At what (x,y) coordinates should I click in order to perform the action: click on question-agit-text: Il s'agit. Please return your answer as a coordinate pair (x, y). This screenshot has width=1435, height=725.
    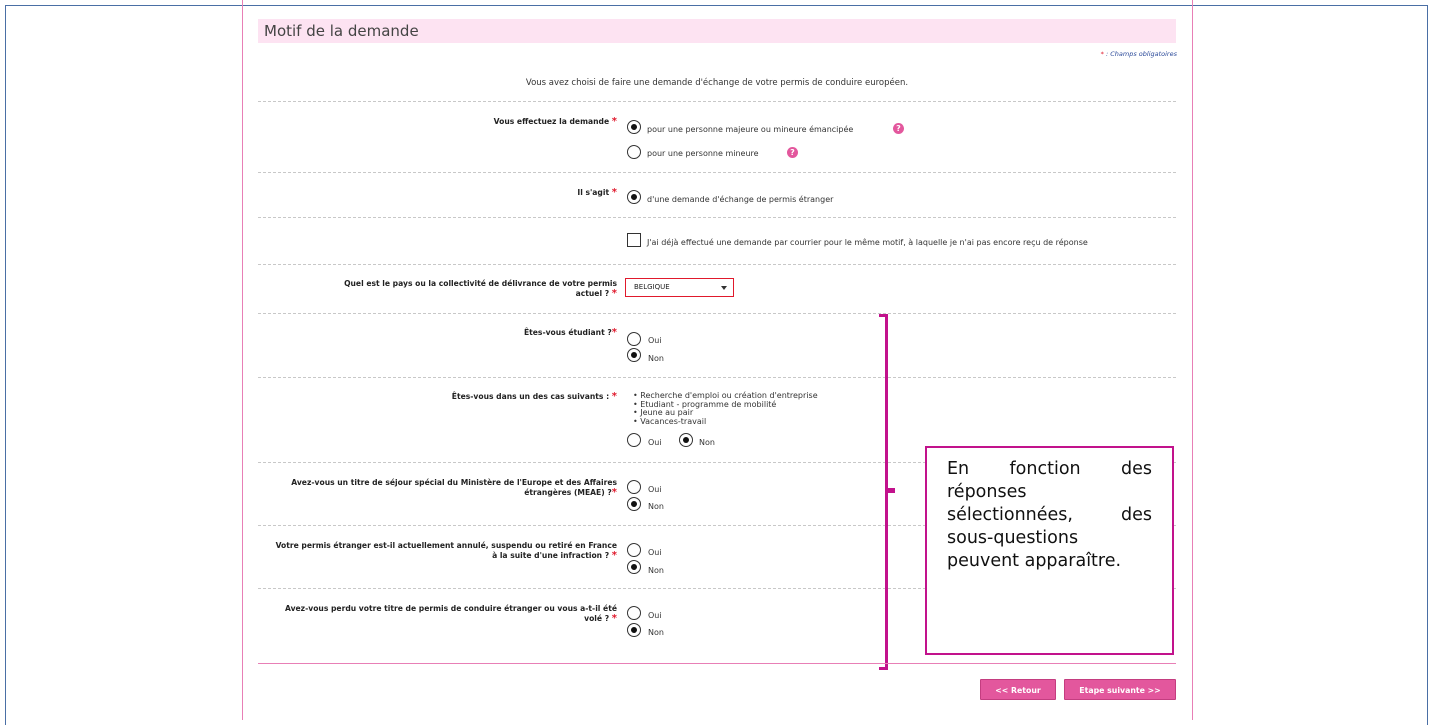
    Looking at the image, I should click on (593, 192).